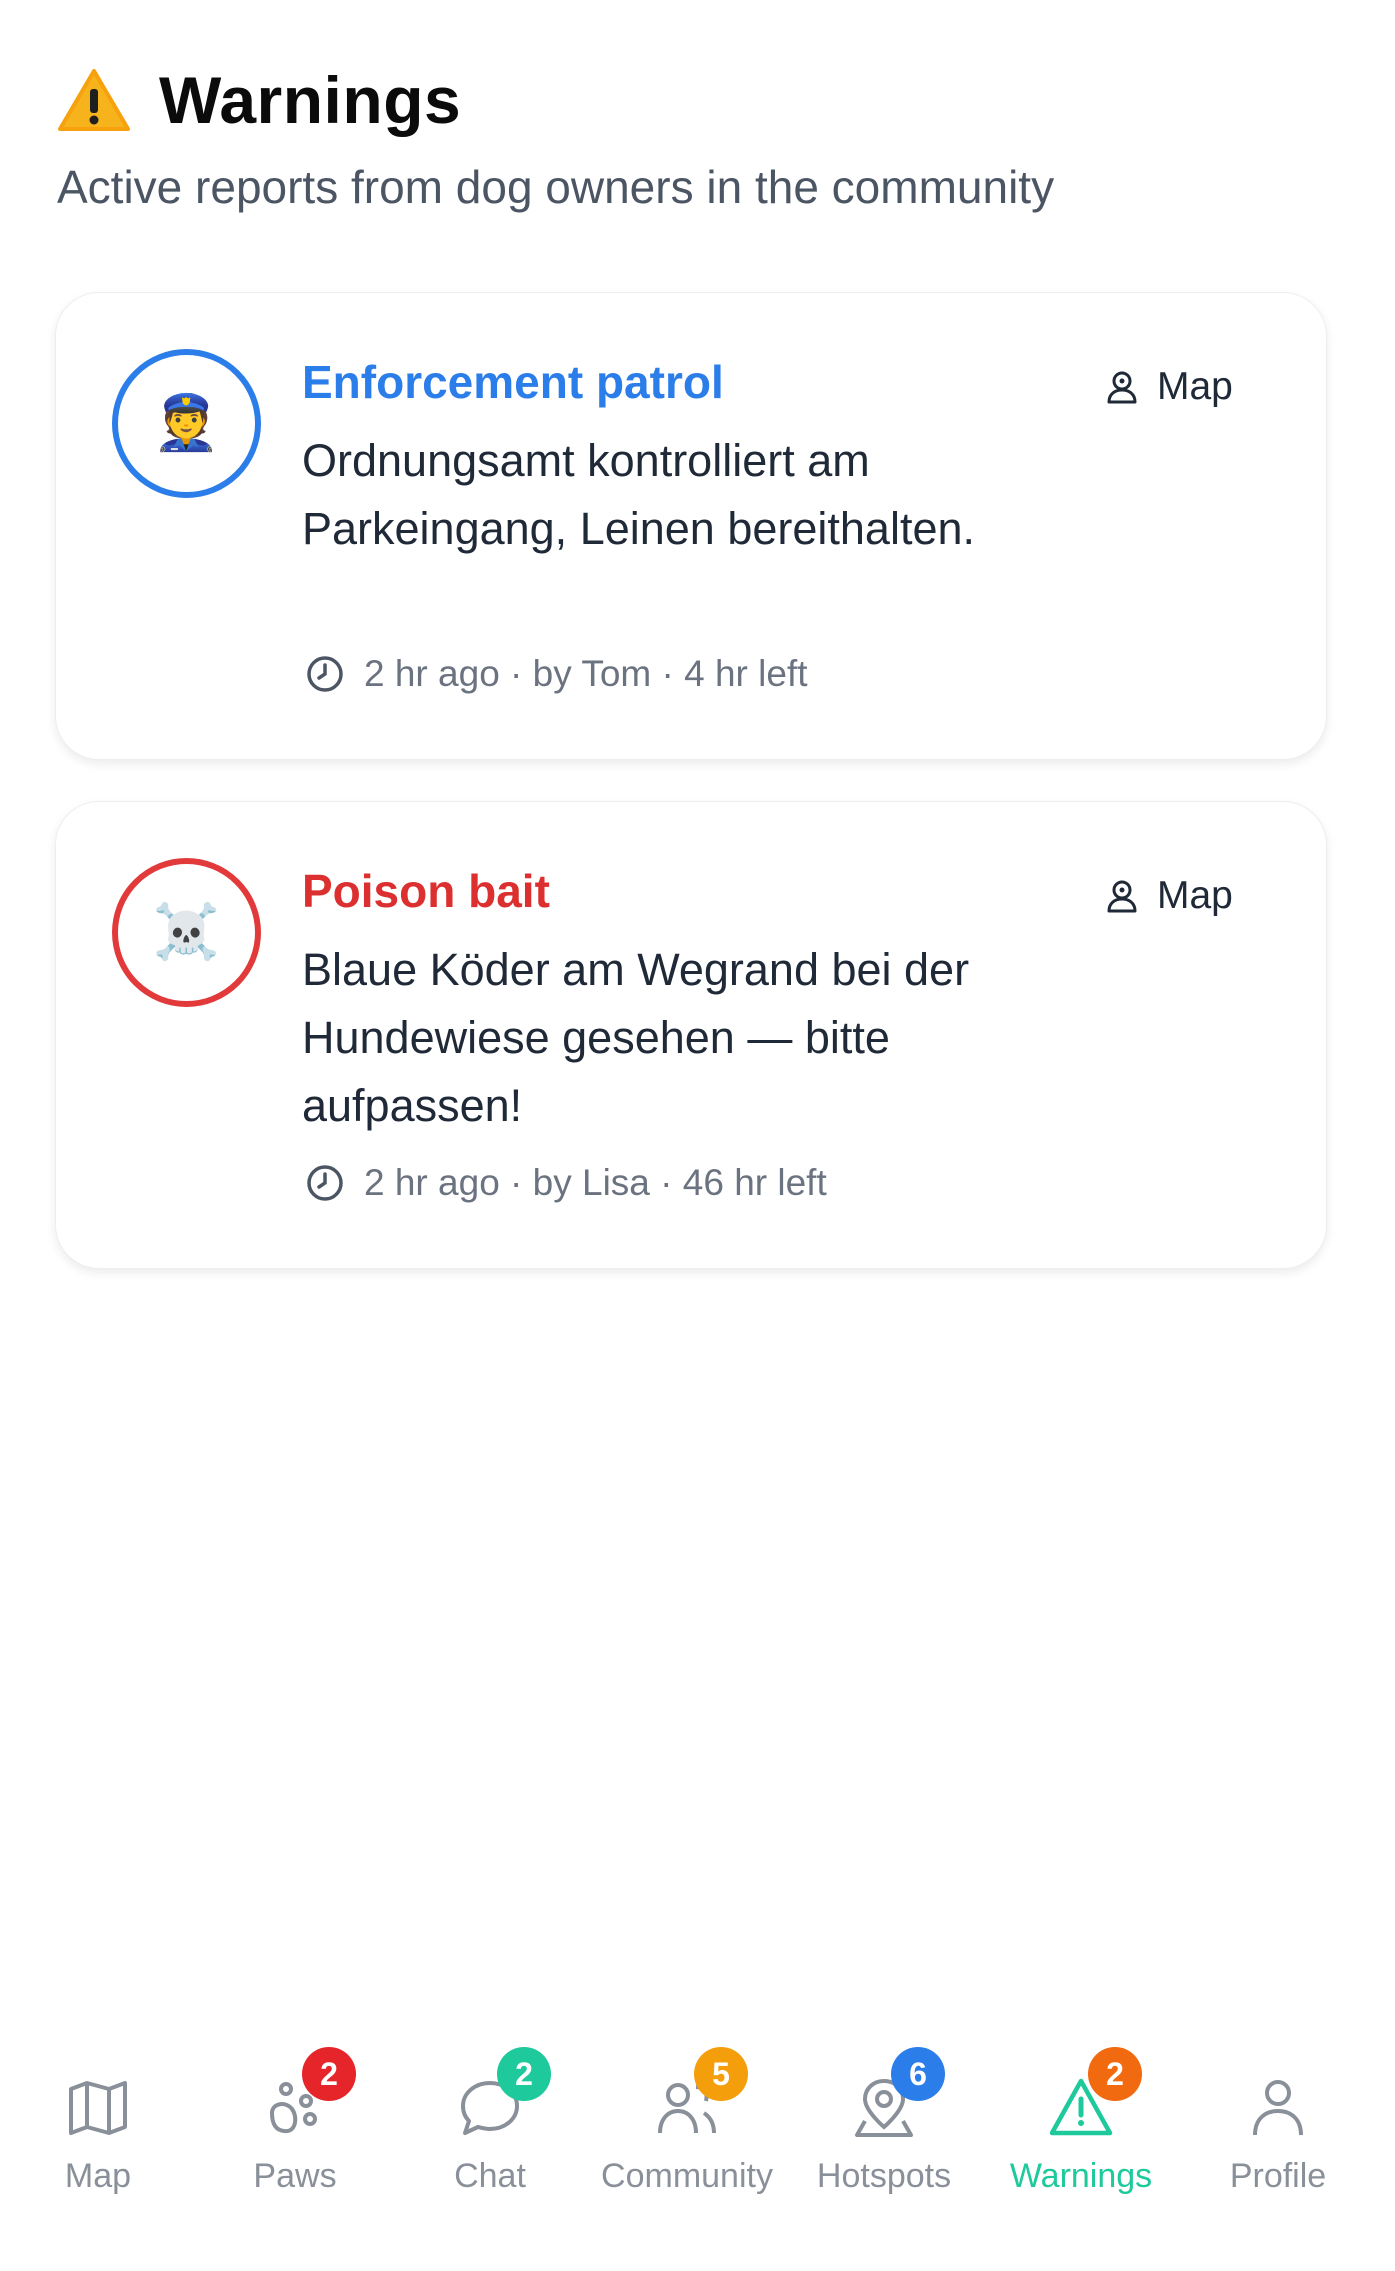  I want to click on nav-item-profile: Profile, so click(1278, 2135).